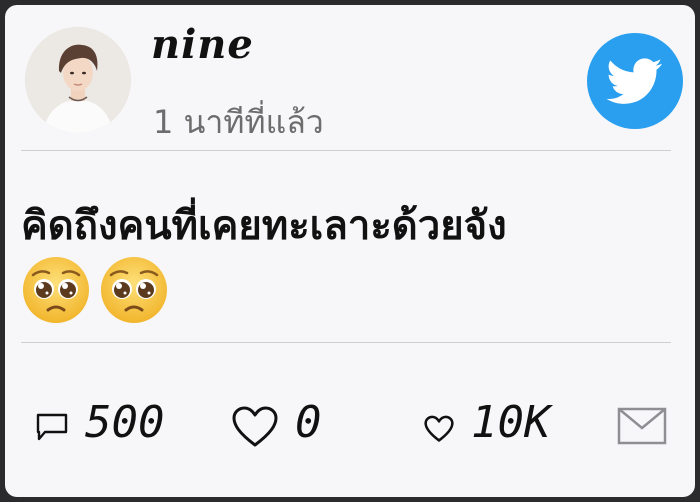 The image size is (700, 502). I want to click on twitter-bird-icon, so click(634, 81).